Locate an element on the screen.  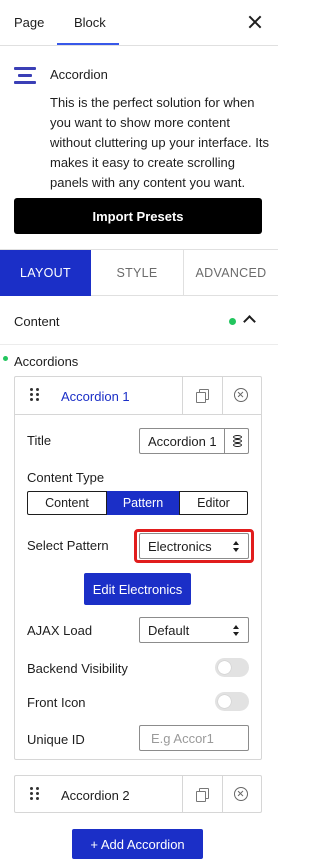
unique-id-label: Unique ID is located at coordinates (56, 739).